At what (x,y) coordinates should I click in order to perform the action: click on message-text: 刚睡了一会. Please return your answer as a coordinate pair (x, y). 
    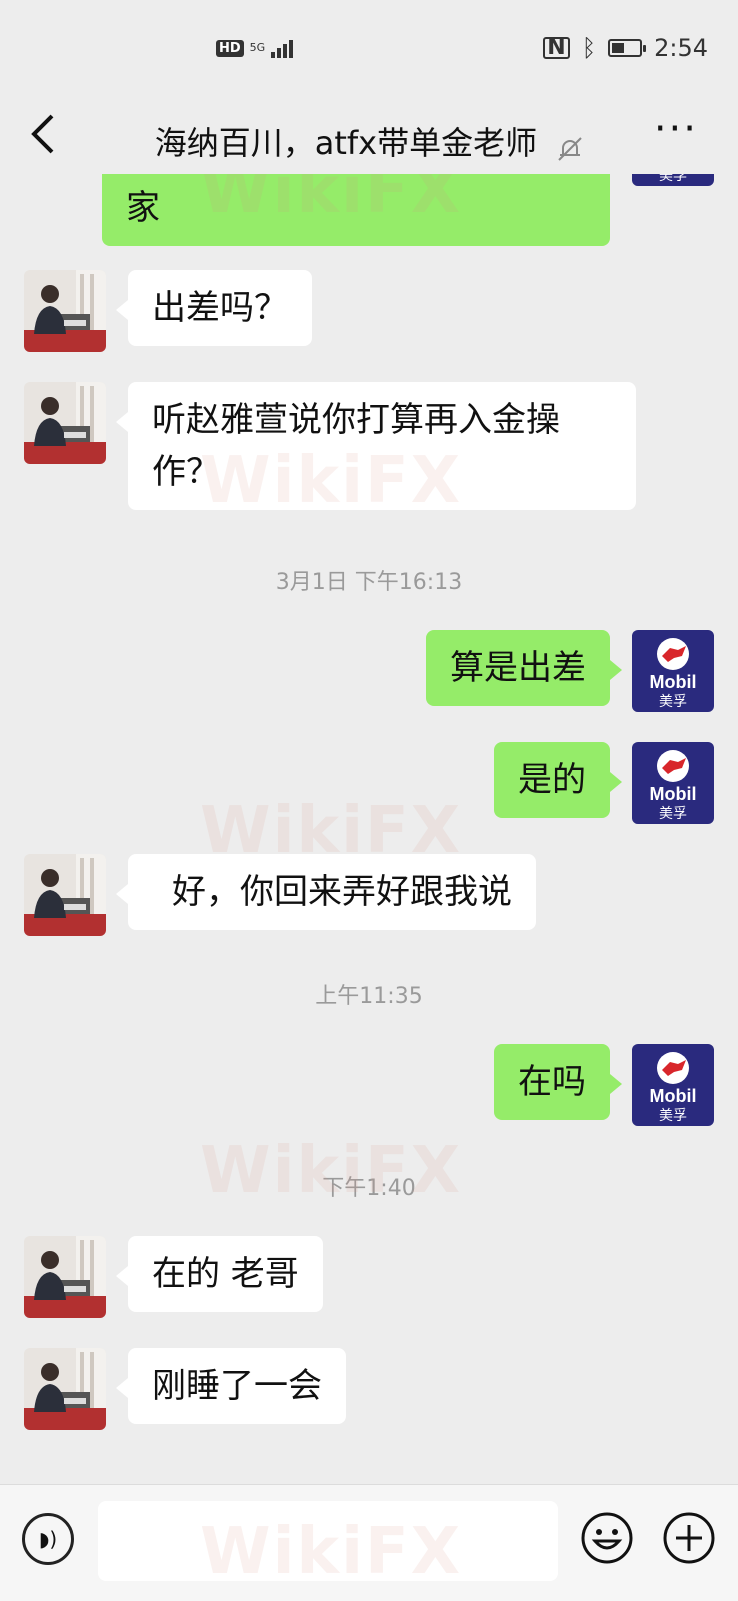
    Looking at the image, I should click on (237, 1386).